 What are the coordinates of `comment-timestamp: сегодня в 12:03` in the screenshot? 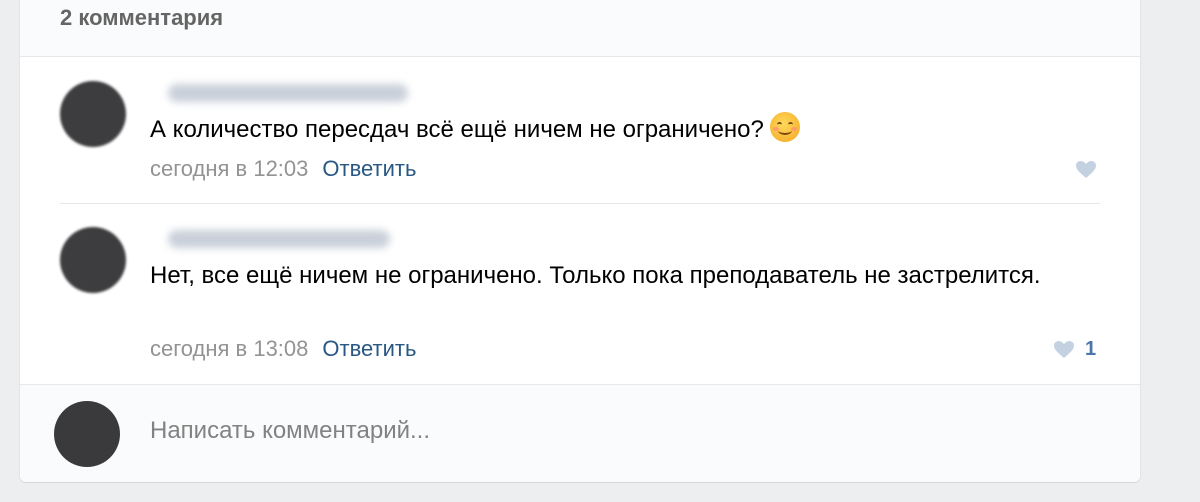 It's located at (229, 168).